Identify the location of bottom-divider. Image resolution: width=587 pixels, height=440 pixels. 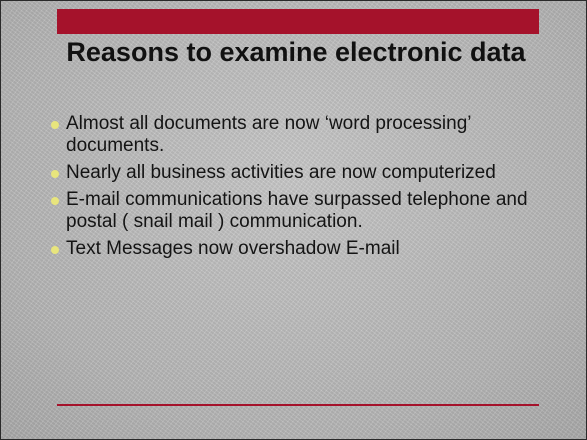
(298, 405).